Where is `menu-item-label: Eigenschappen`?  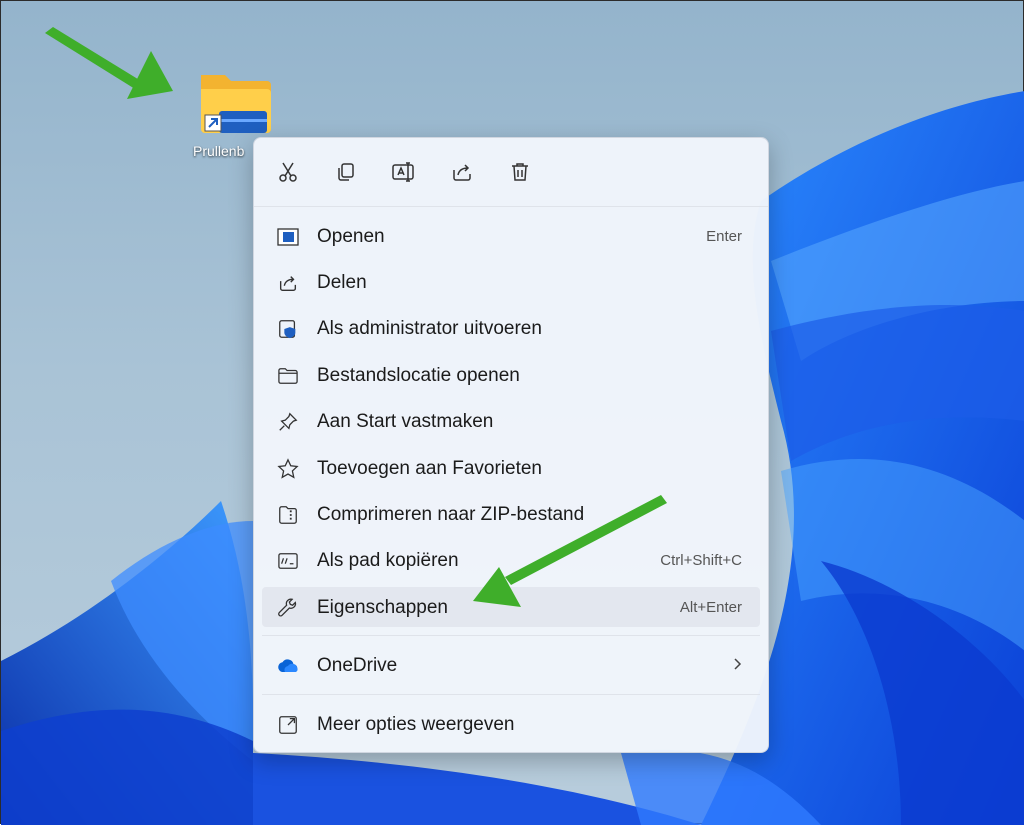
menu-item-label: Eigenschappen is located at coordinates (382, 607).